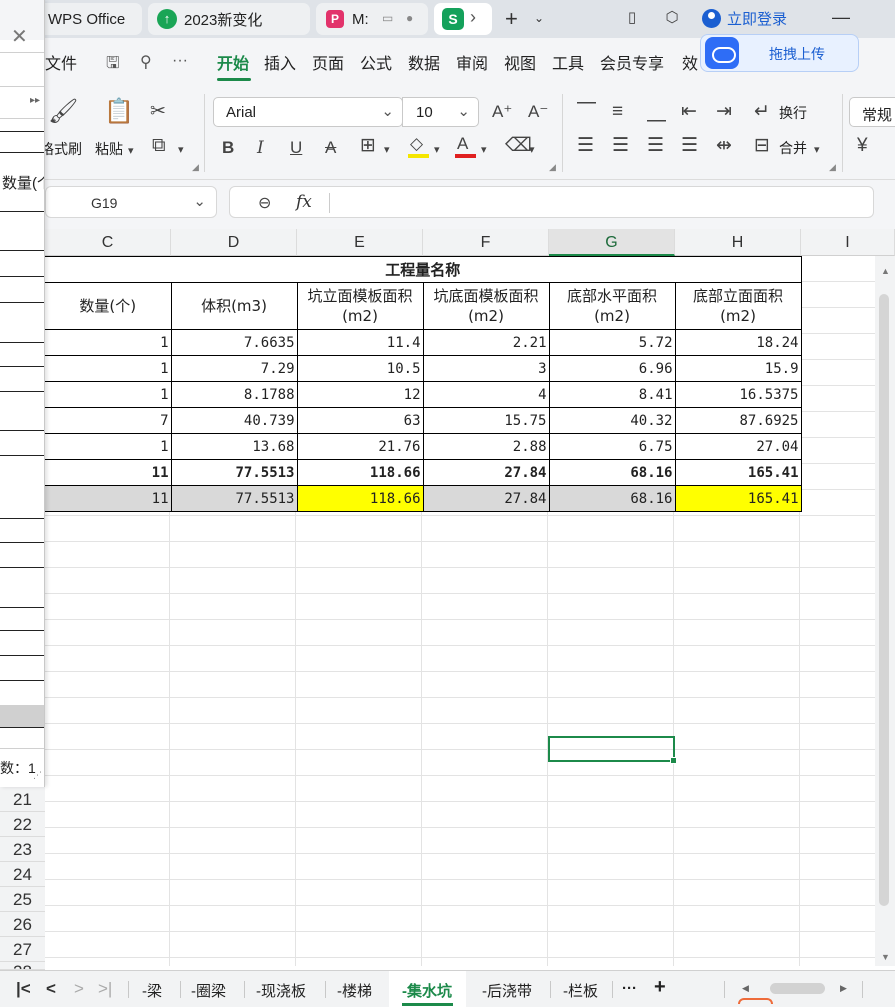 This screenshot has height=1007, width=895. What do you see at coordinates (738, 420) in the screenshot?
I see `cell: 87.6925` at bounding box center [738, 420].